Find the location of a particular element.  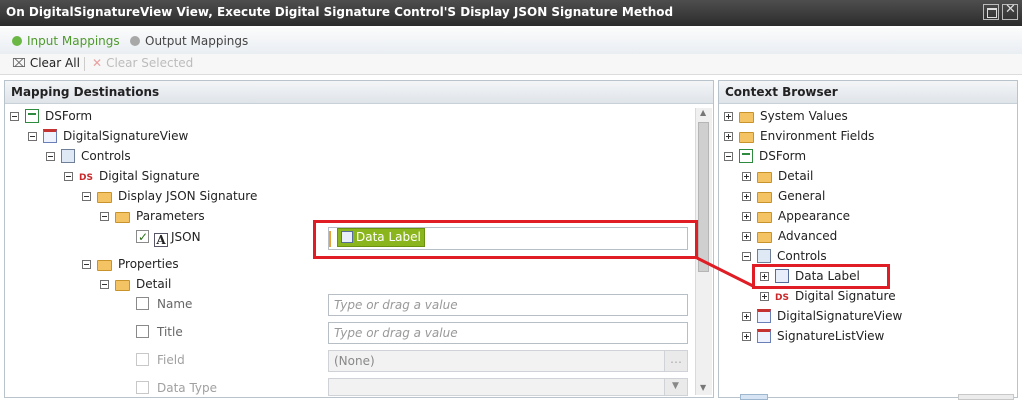

tree-node-dsform: DSForm is located at coordinates (51, 116).